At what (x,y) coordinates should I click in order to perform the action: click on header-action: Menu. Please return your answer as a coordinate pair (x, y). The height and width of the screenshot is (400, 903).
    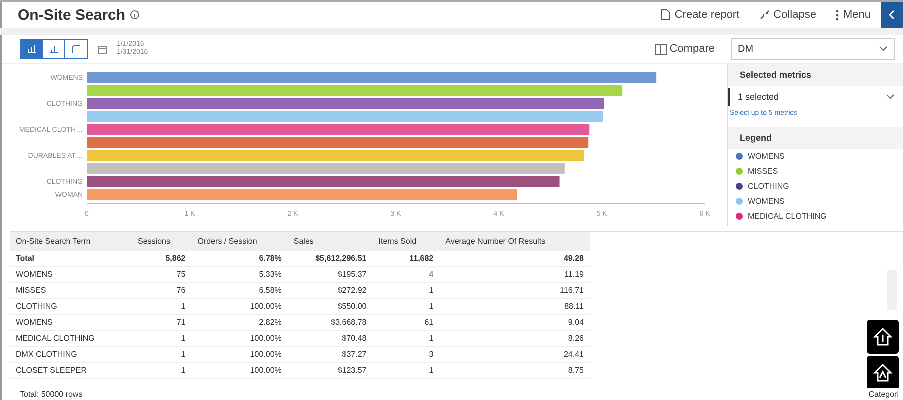
    Looking at the image, I should click on (853, 15).